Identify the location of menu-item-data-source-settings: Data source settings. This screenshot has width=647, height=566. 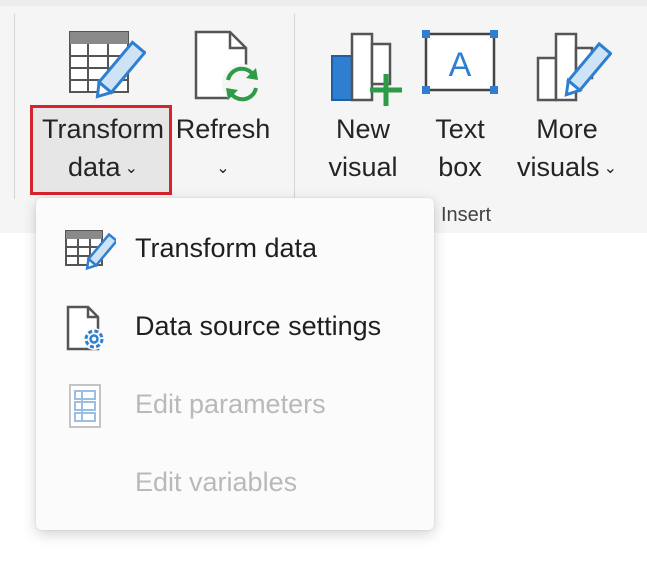
(235, 326).